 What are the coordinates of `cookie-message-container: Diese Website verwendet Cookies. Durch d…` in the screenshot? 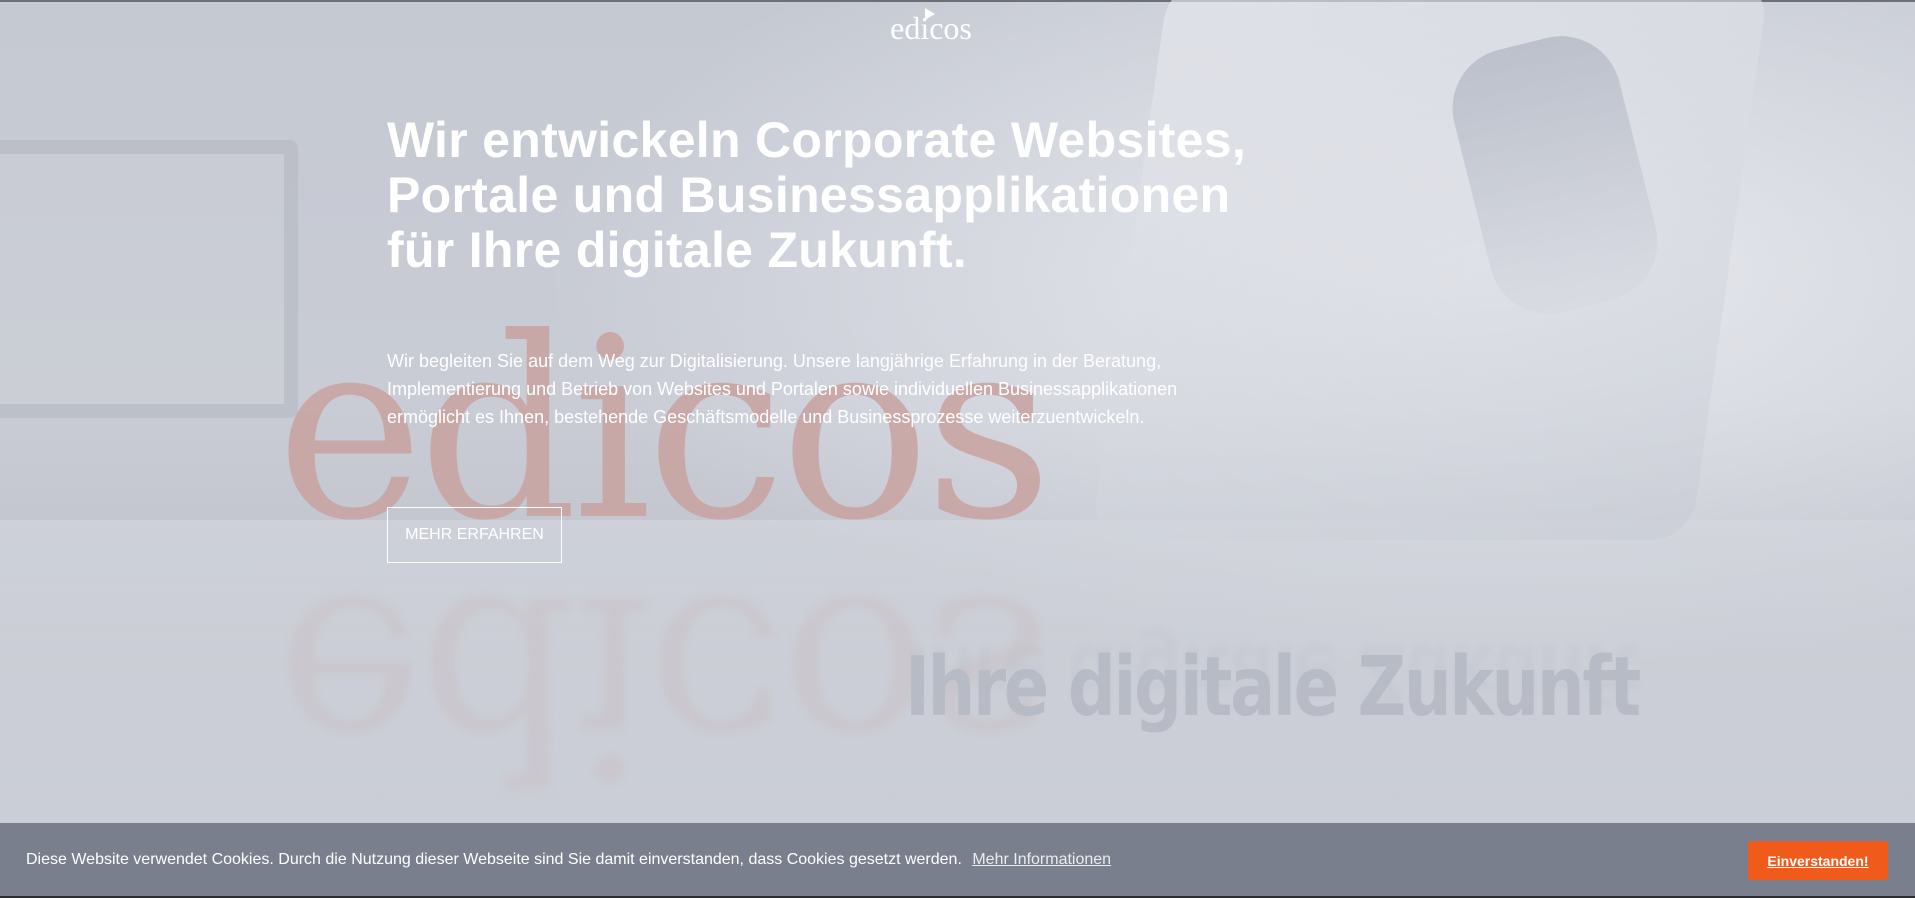 It's located at (568, 860).